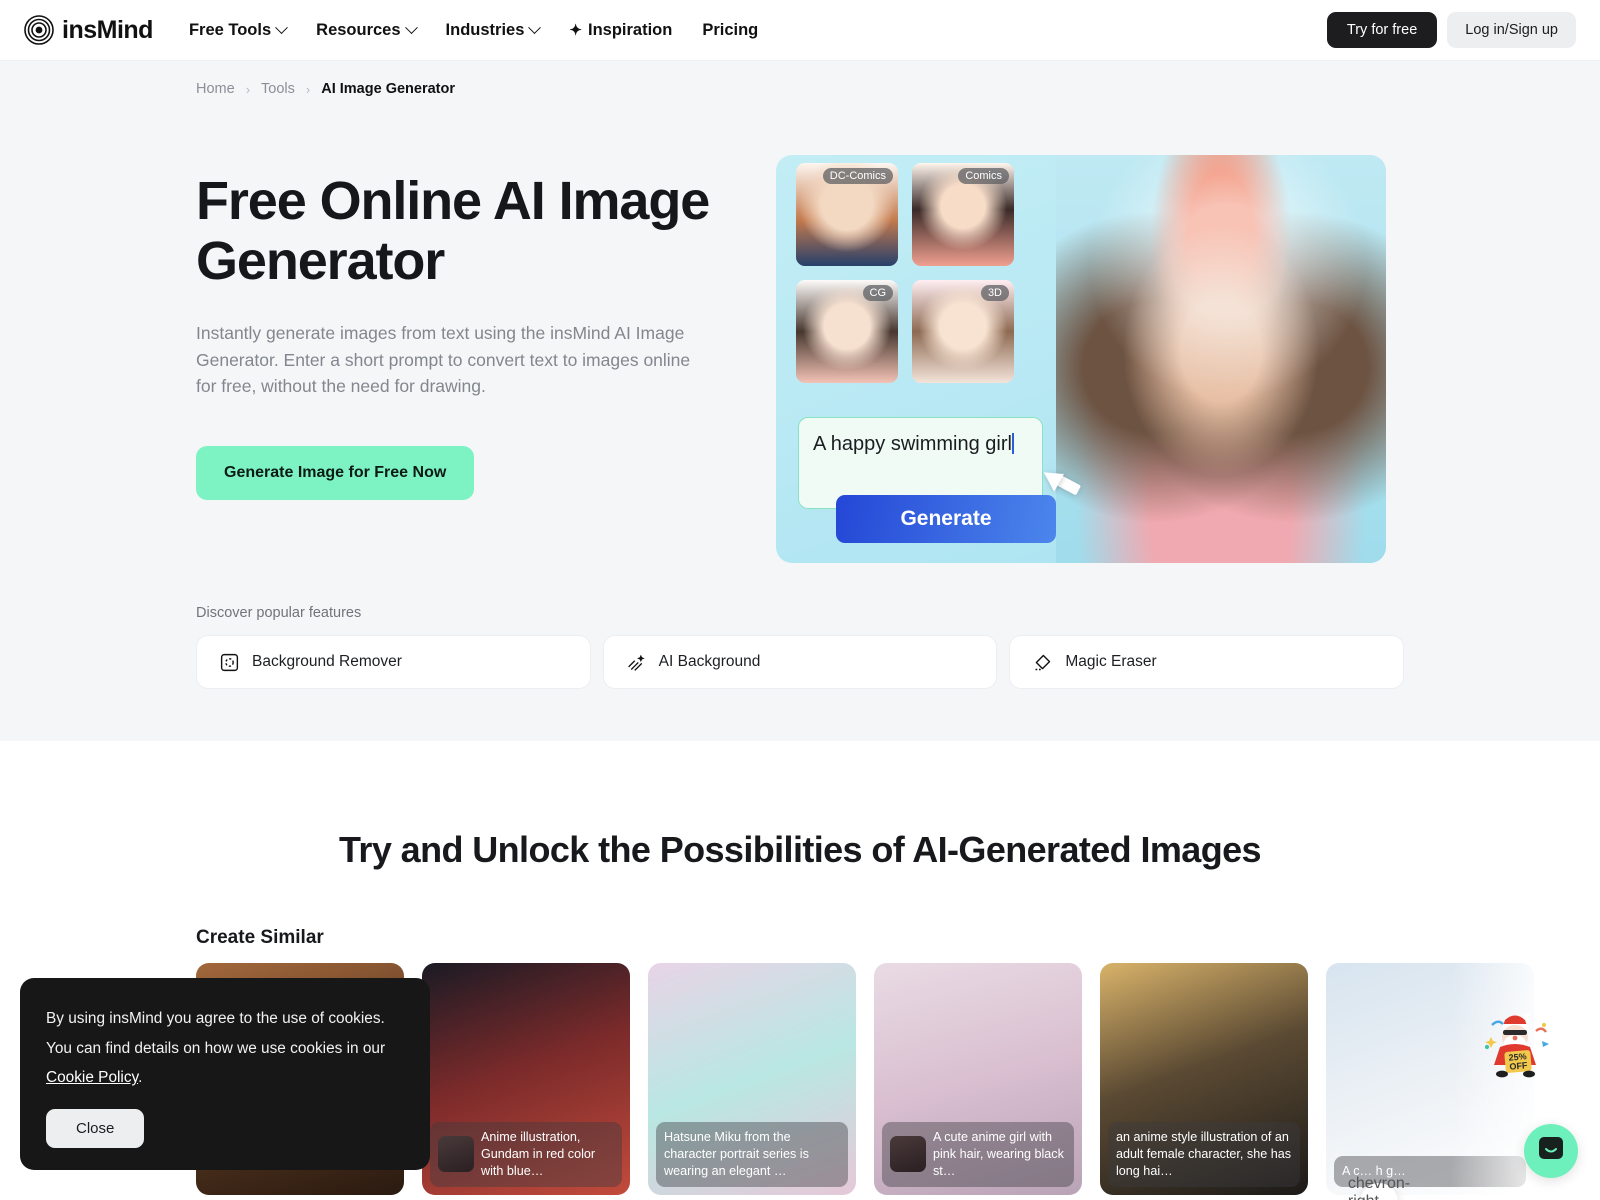 The width and height of the screenshot is (1600, 1200). I want to click on nav-label: Inspiration, so click(630, 29).